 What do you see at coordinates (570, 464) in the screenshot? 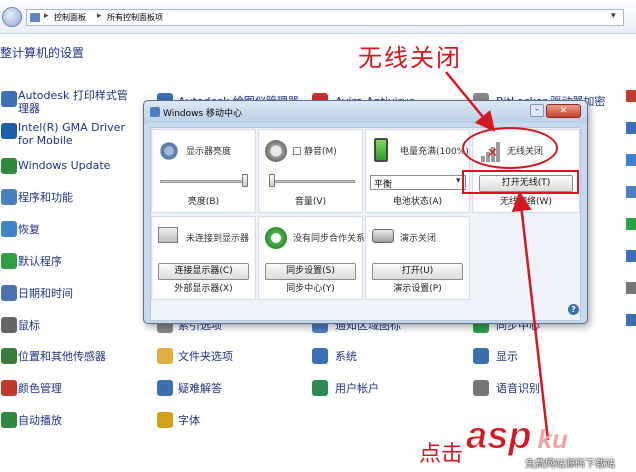
I see `watermark-site: 免费网站源码下载站` at bounding box center [570, 464].